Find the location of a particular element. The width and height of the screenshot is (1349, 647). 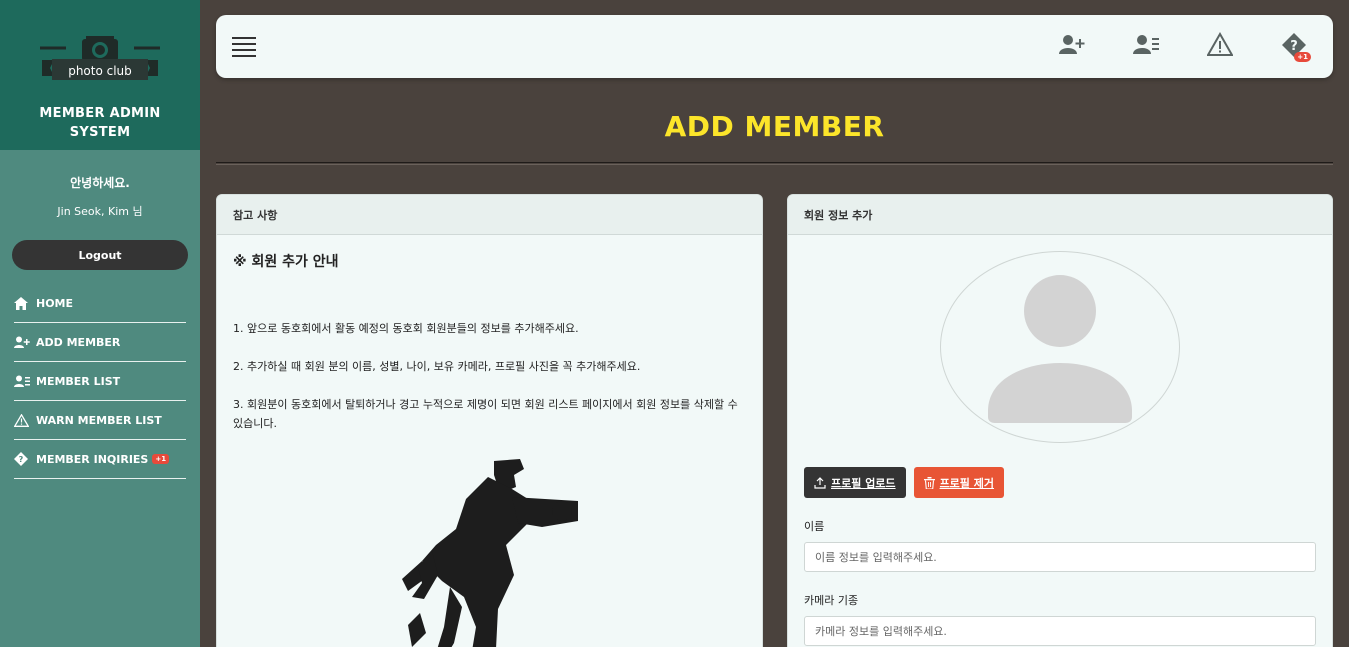

member-list-shortcut is located at coordinates (1146, 45).